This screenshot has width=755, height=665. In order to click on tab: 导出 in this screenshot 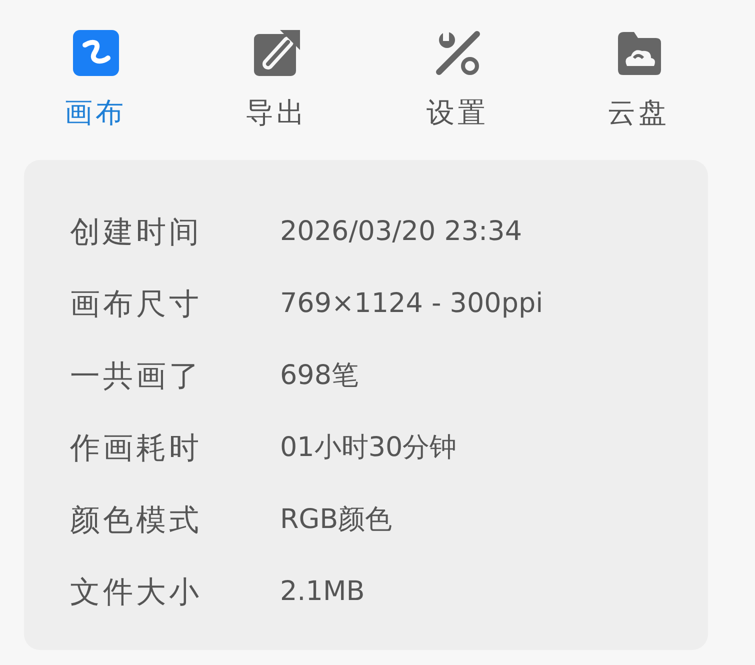, I will do `click(276, 81)`.